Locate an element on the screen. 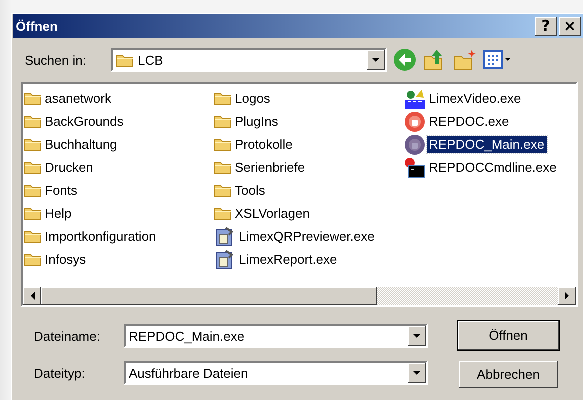 This screenshot has height=400, width=583. file-item: XSLVorlagen is located at coordinates (272, 213).